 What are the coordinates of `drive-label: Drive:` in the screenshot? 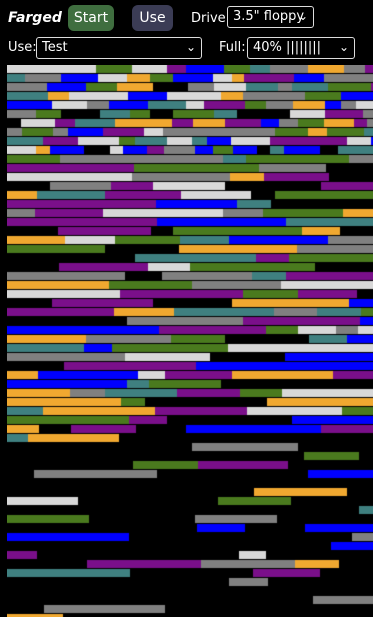 It's located at (211, 18).